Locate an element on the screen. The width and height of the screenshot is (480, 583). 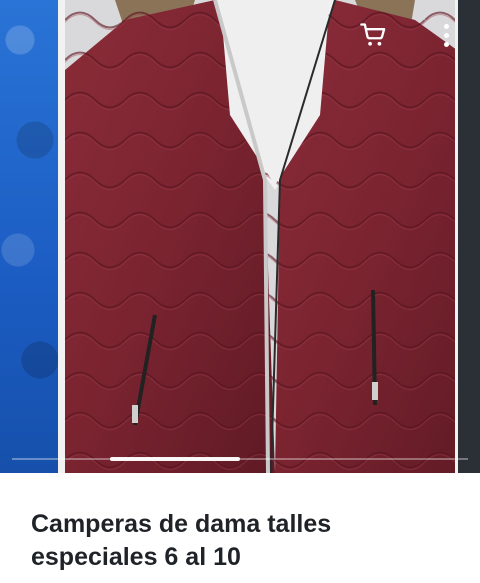
blue-jacket-texture is located at coordinates (29, 236).